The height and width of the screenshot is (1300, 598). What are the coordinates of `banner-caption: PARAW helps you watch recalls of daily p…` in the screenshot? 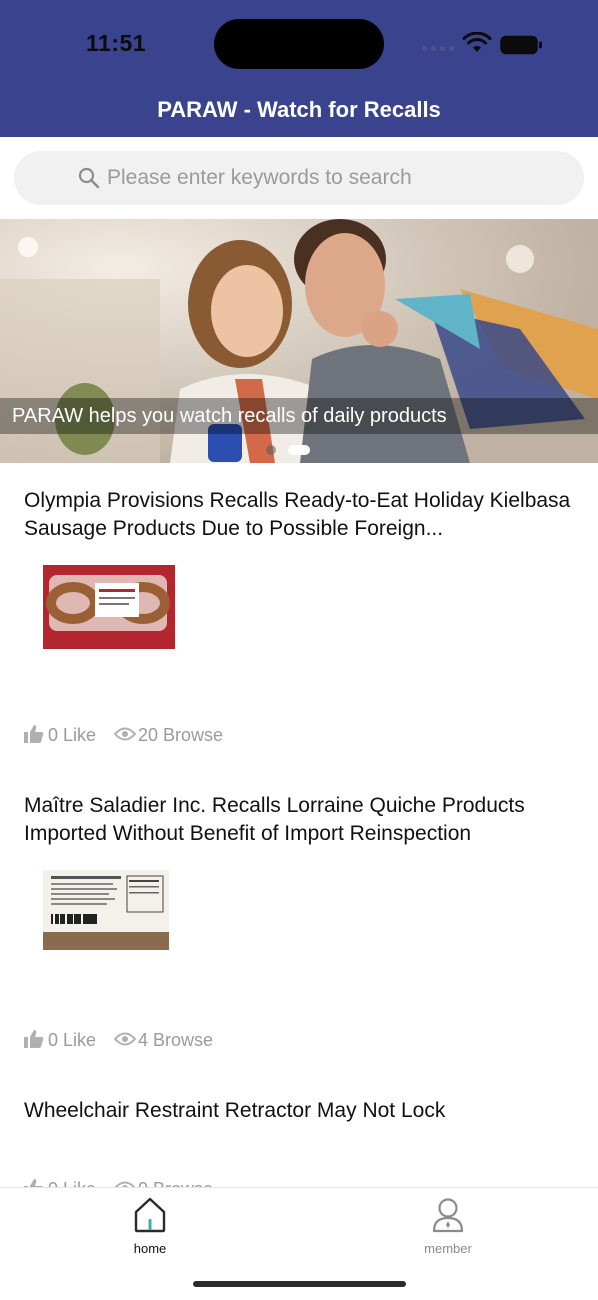 It's located at (229, 416).